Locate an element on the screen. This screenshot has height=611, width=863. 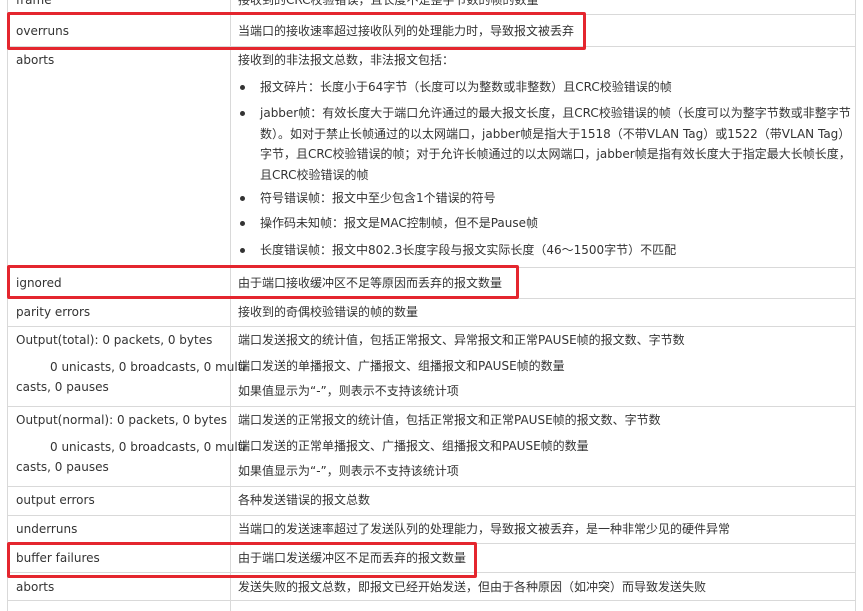
desc-output-total: 端口发送报文的统计值，包括正常报文、异常报文和正常PAUSE帧的报文数、字节数 is located at coordinates (461, 340).